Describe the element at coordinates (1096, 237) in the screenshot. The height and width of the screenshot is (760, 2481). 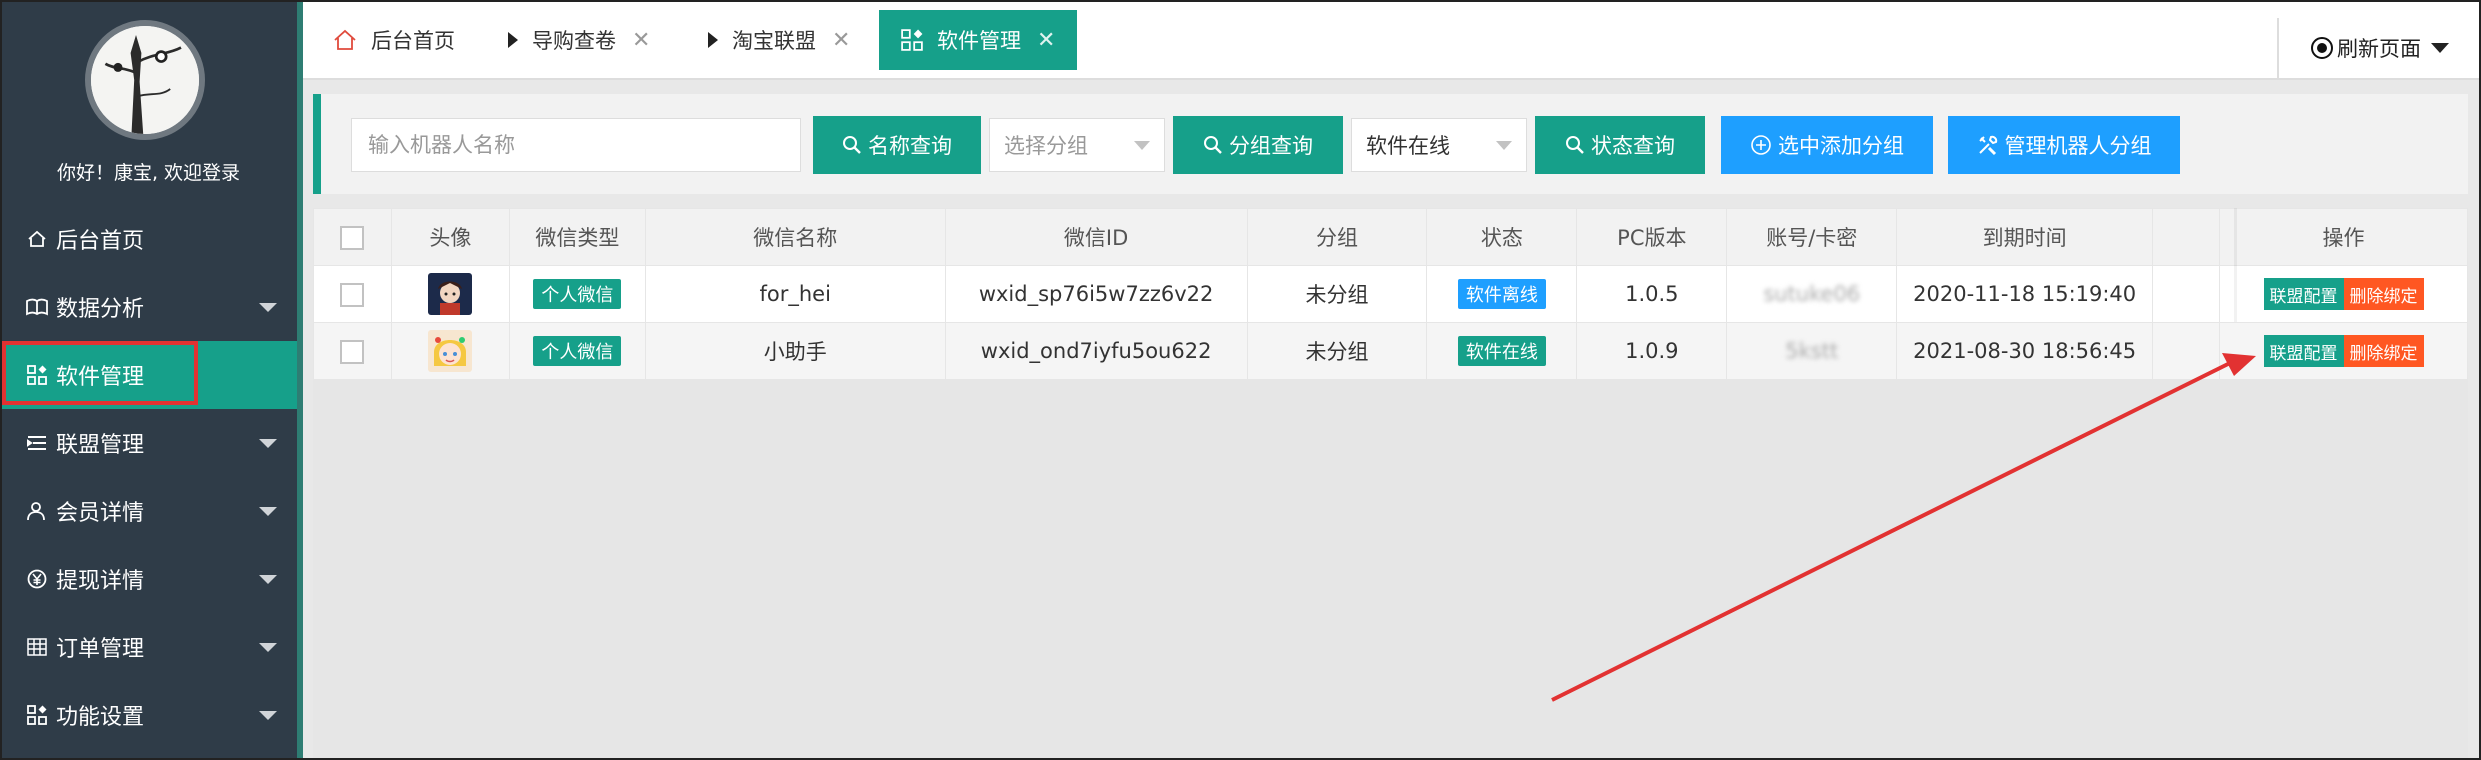
I see `header-wechat-id: 微信ID` at that location.